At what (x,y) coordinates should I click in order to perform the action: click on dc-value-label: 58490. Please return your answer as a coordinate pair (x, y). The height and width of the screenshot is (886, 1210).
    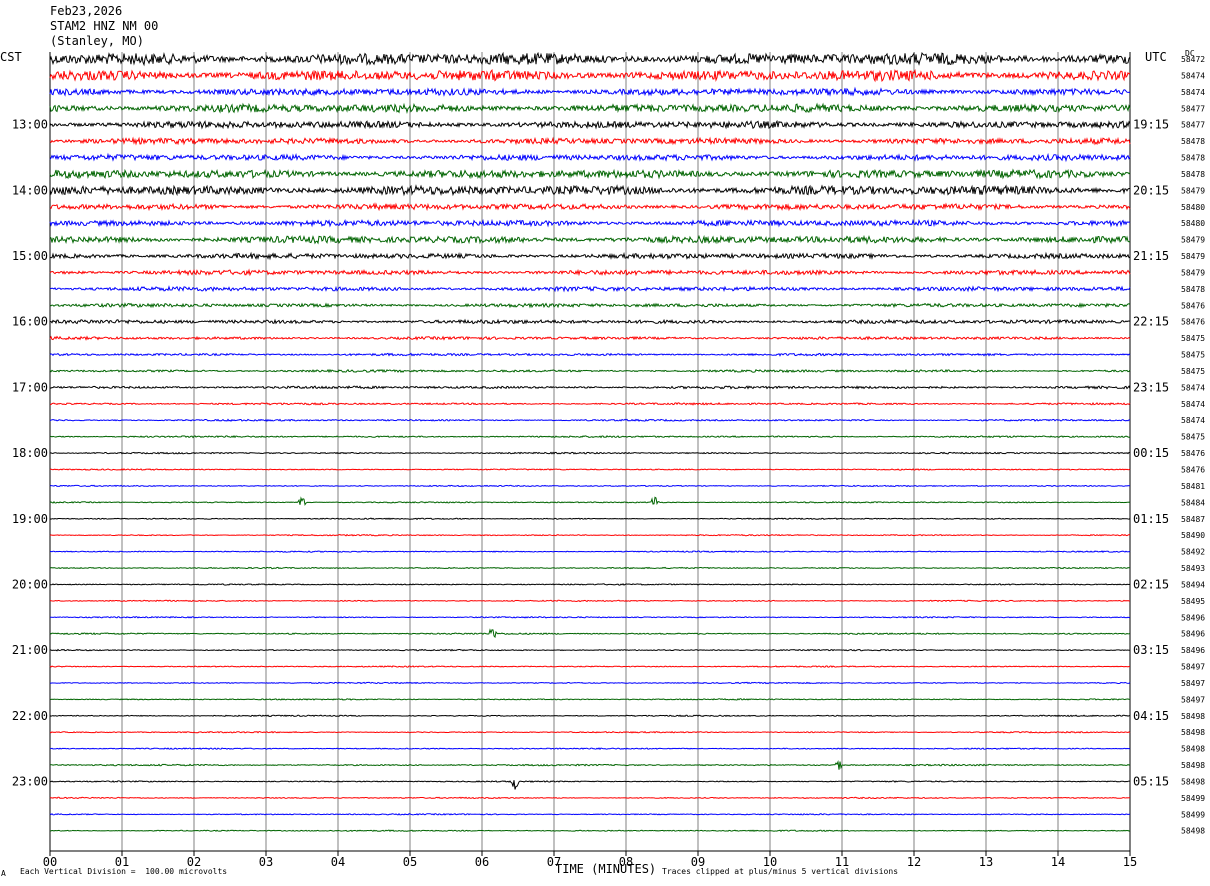
    Looking at the image, I should click on (1193, 535).